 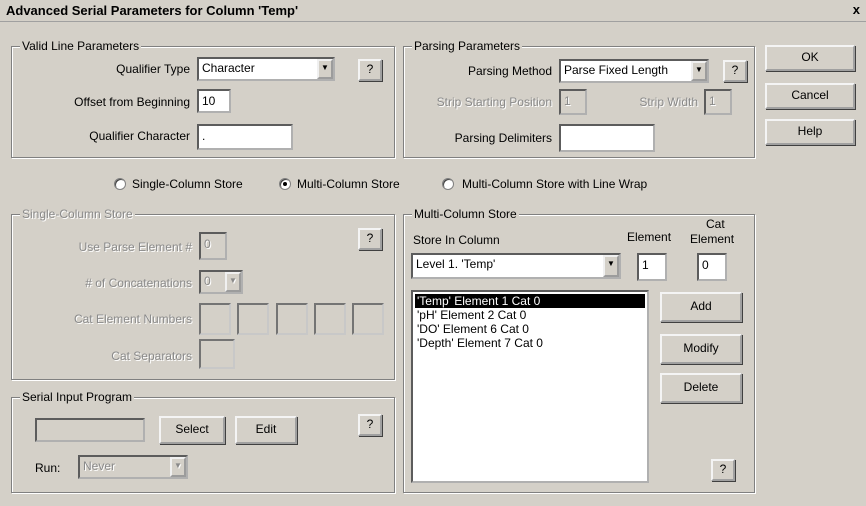 I want to click on multi-wrap-radio-label: Multi-Column Store with Line Wrap, so click(x=554, y=184).